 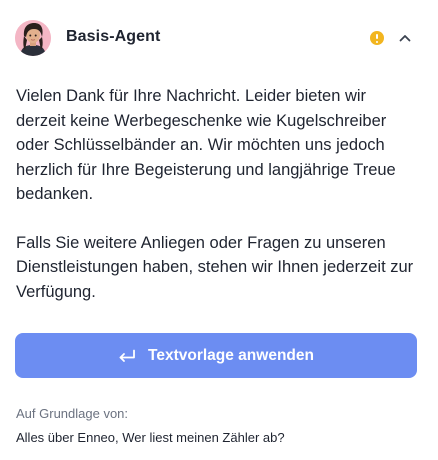 I want to click on avatar-illustration-icon, so click(x=33, y=38).